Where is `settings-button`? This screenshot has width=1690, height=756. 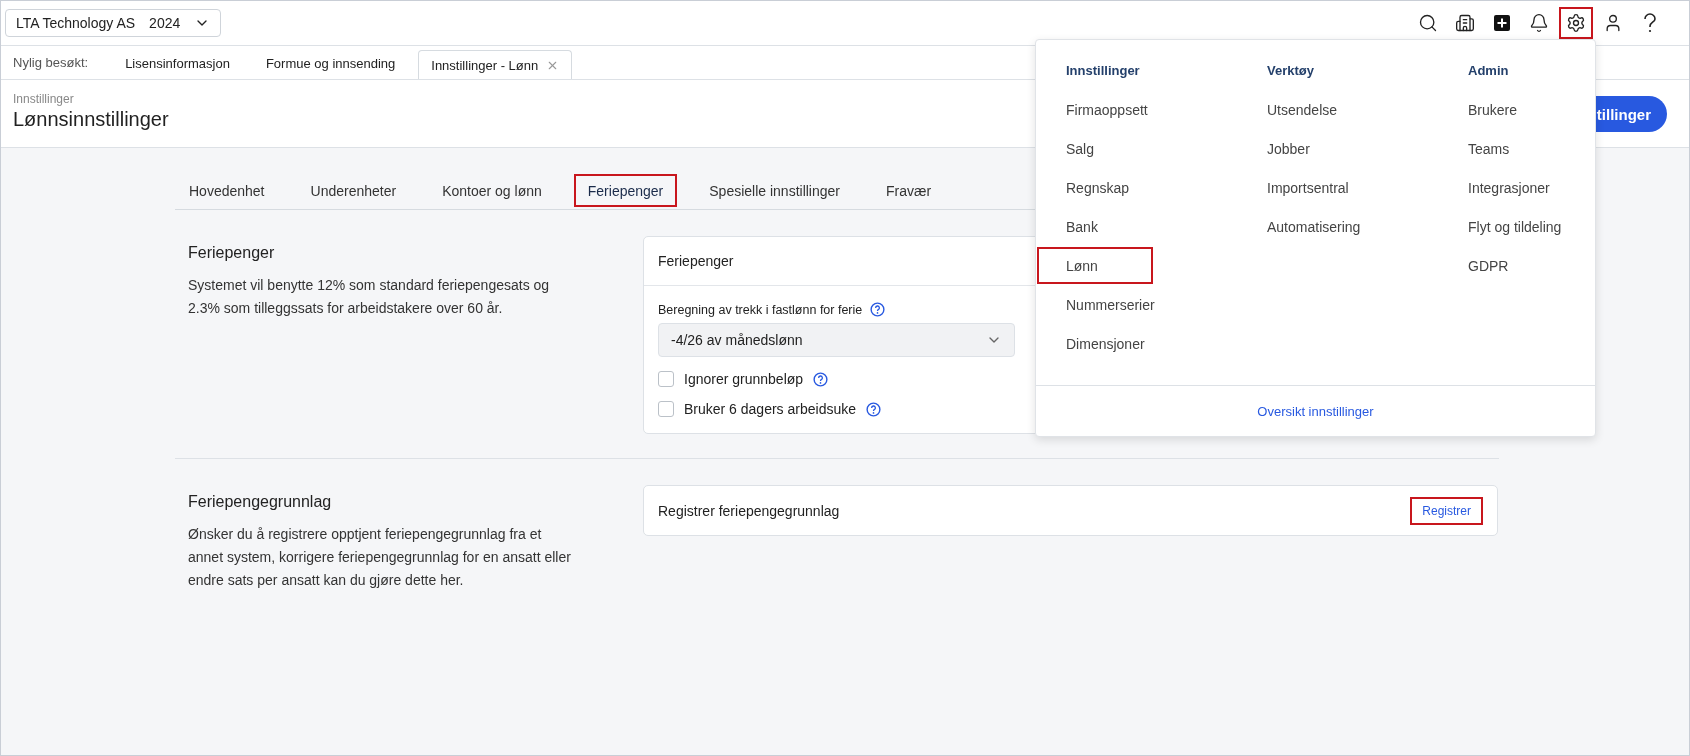 settings-button is located at coordinates (1576, 23).